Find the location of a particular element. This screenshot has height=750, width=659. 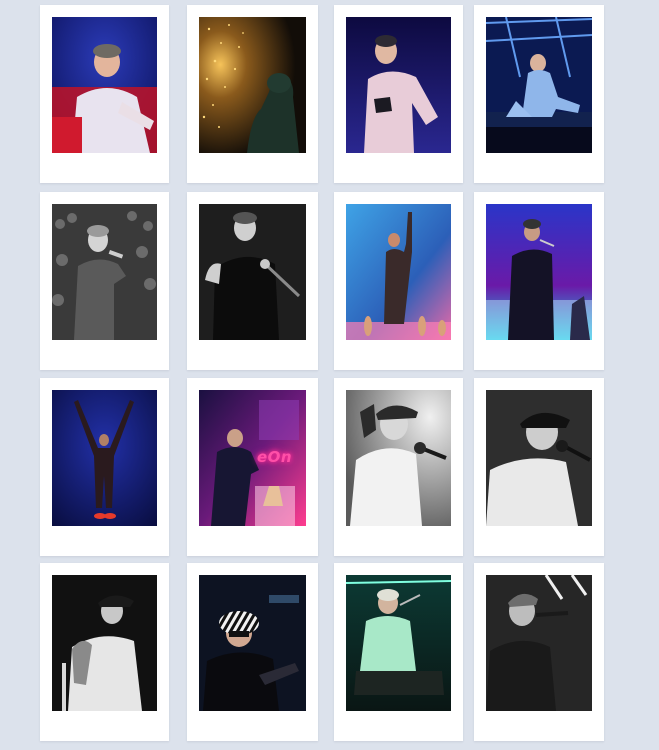

photo-card: eOn is located at coordinates (252, 467).